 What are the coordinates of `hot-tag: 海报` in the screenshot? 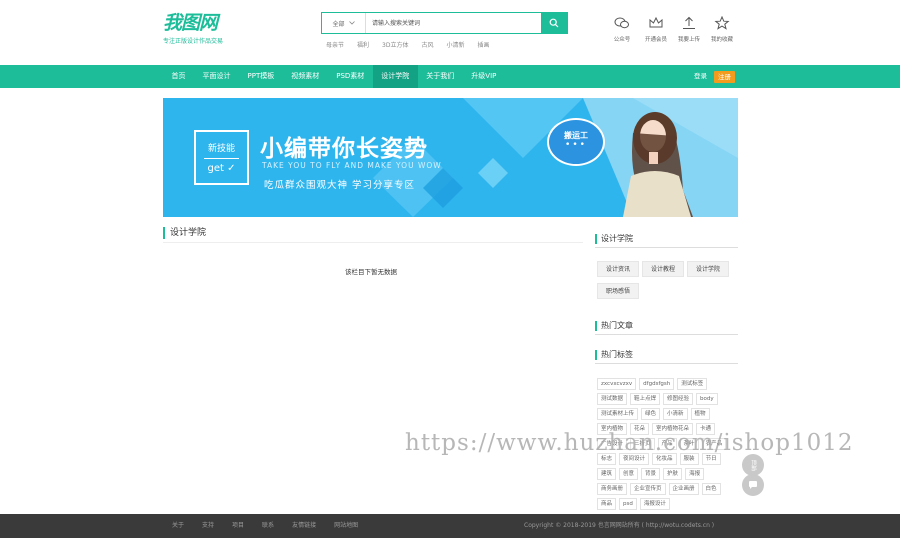 It's located at (695, 474).